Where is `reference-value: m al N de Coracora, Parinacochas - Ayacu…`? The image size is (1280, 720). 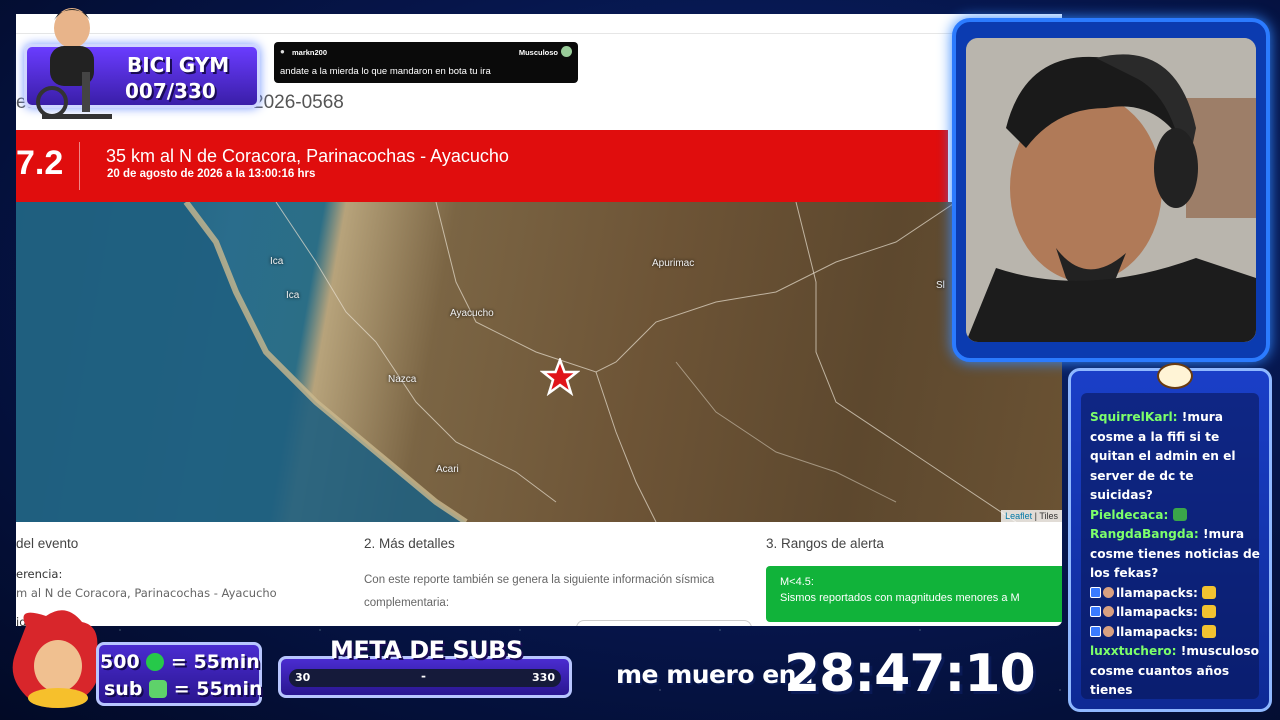
reference-value: m al N de Coracora, Parinacochas - Ayacu… is located at coordinates (146, 593).